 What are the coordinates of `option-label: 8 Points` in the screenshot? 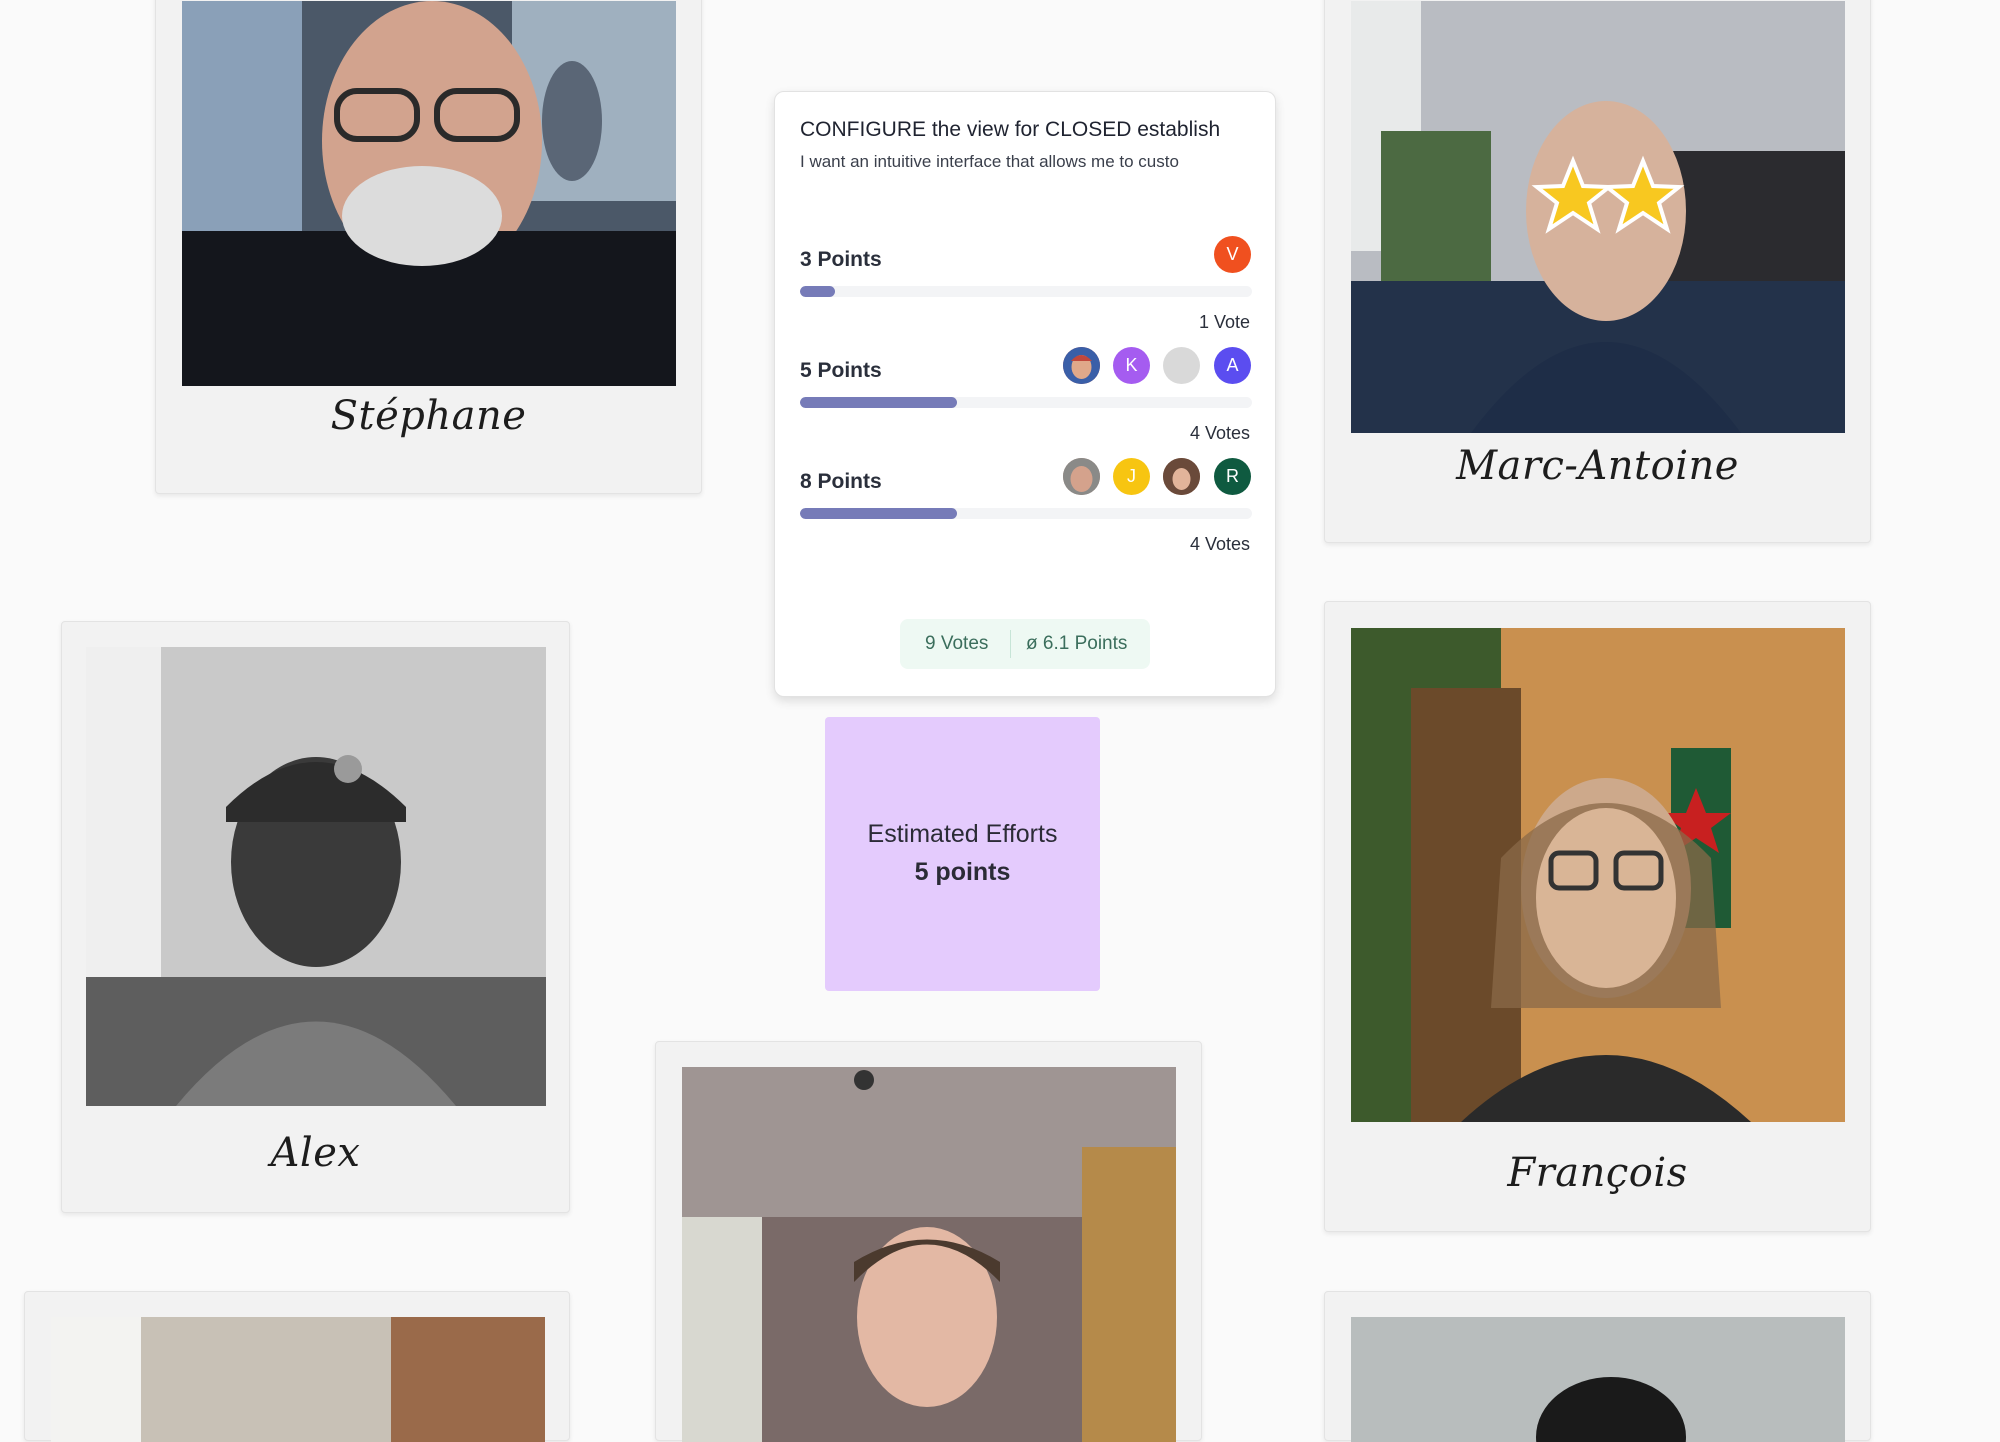 It's located at (841, 481).